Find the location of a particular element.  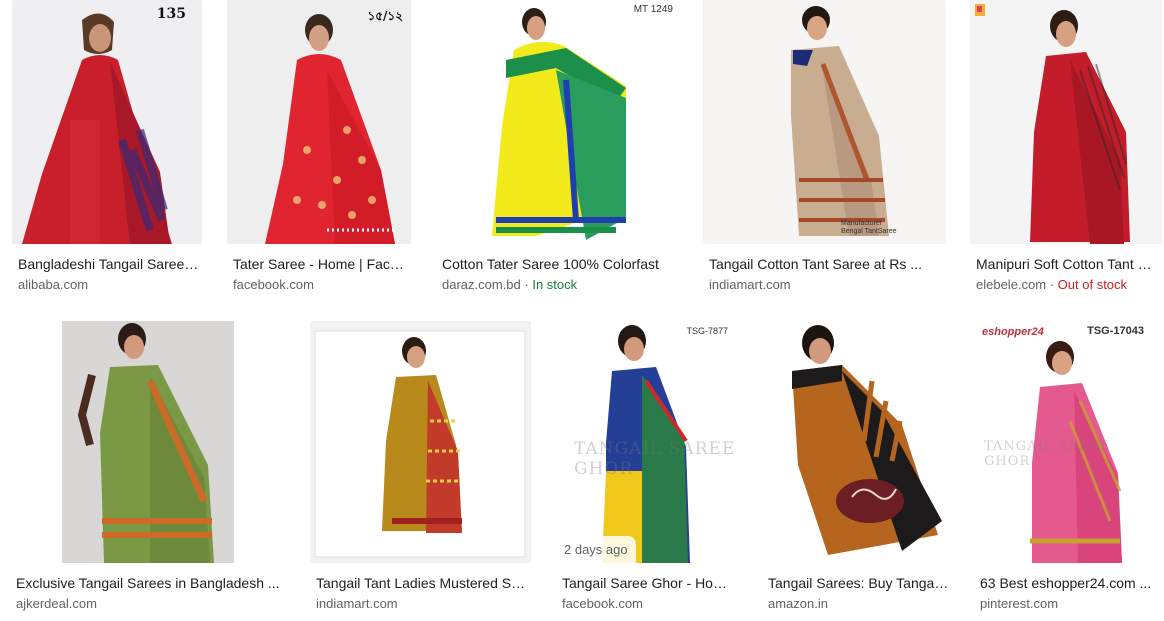

image-overlay-text: Manufacturer Bengal TantSaree is located at coordinates (869, 227).